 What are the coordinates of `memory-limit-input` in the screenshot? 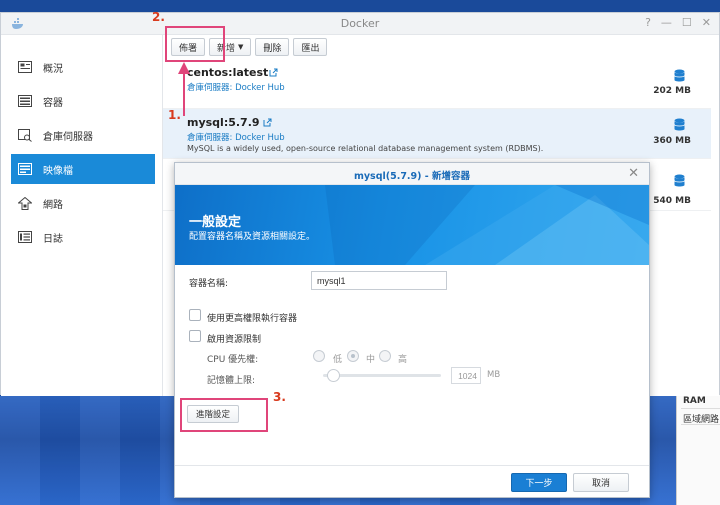 It's located at (466, 375).